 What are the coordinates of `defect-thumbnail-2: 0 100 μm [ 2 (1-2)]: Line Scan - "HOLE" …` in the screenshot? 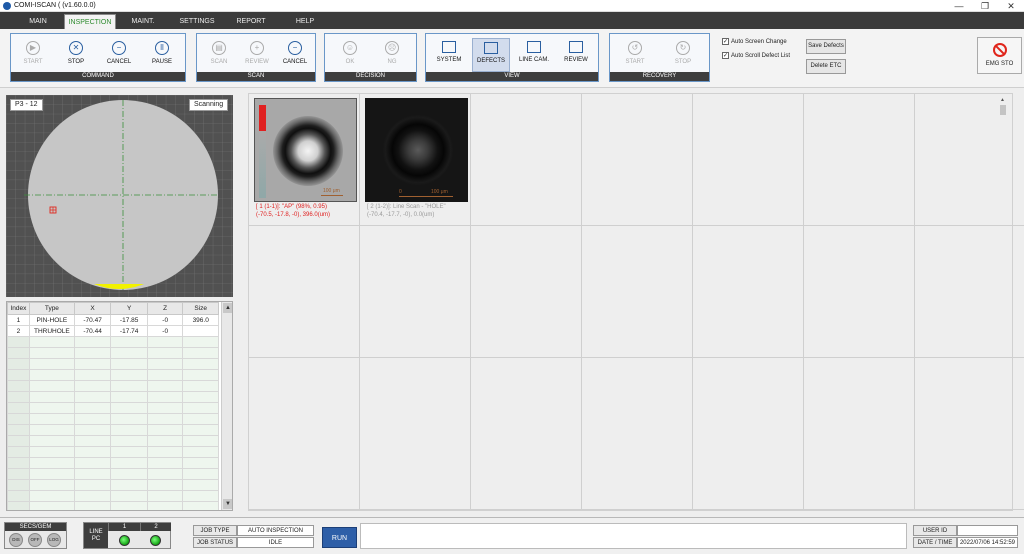 It's located at (415, 160).